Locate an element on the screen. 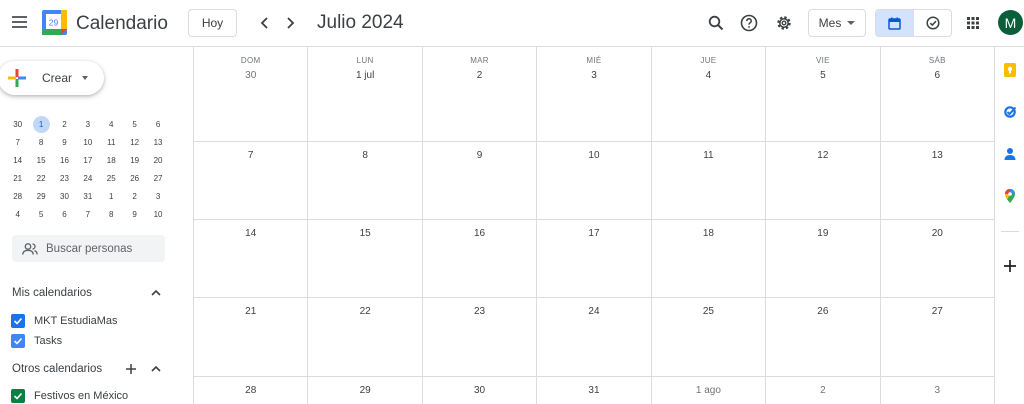 The height and width of the screenshot is (404, 1024). calendar-item-tasks: Tasks is located at coordinates (36, 341).